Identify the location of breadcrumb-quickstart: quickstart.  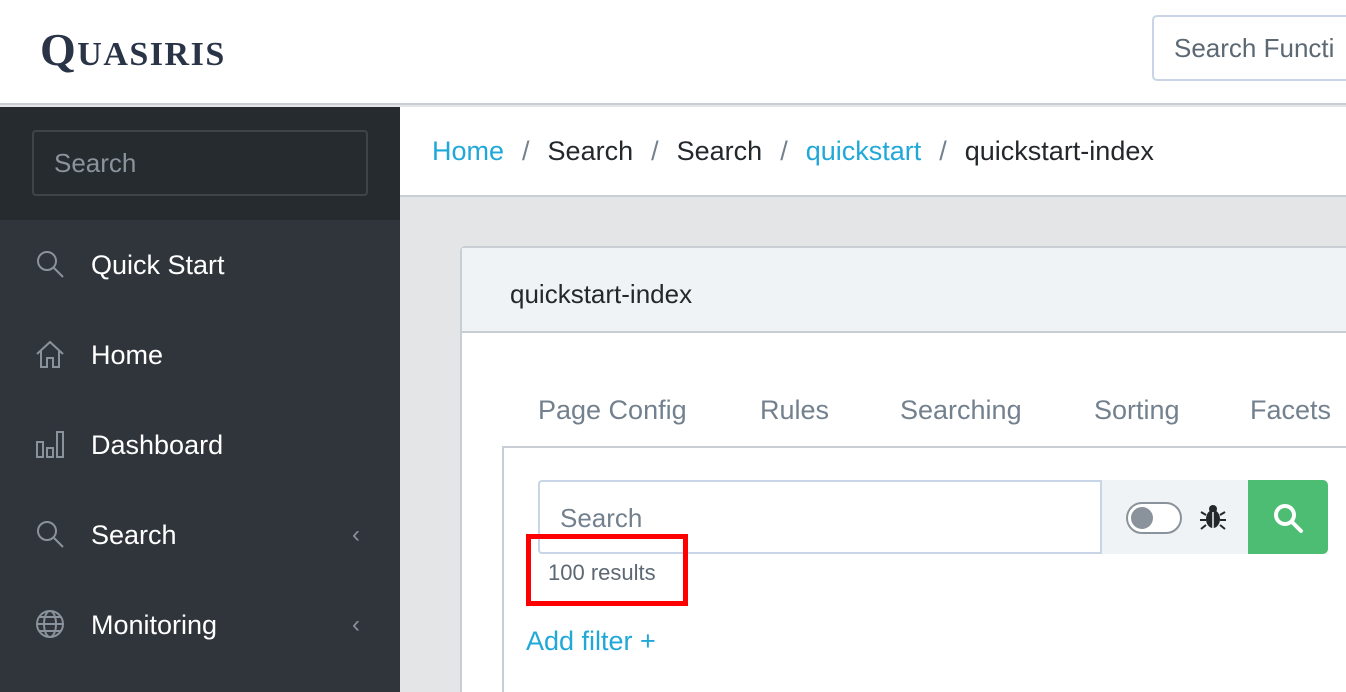
(864, 151).